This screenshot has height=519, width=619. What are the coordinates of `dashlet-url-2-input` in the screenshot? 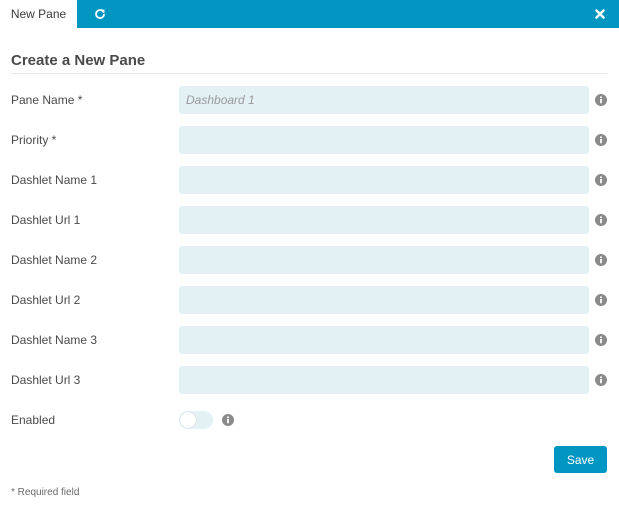 It's located at (384, 300).